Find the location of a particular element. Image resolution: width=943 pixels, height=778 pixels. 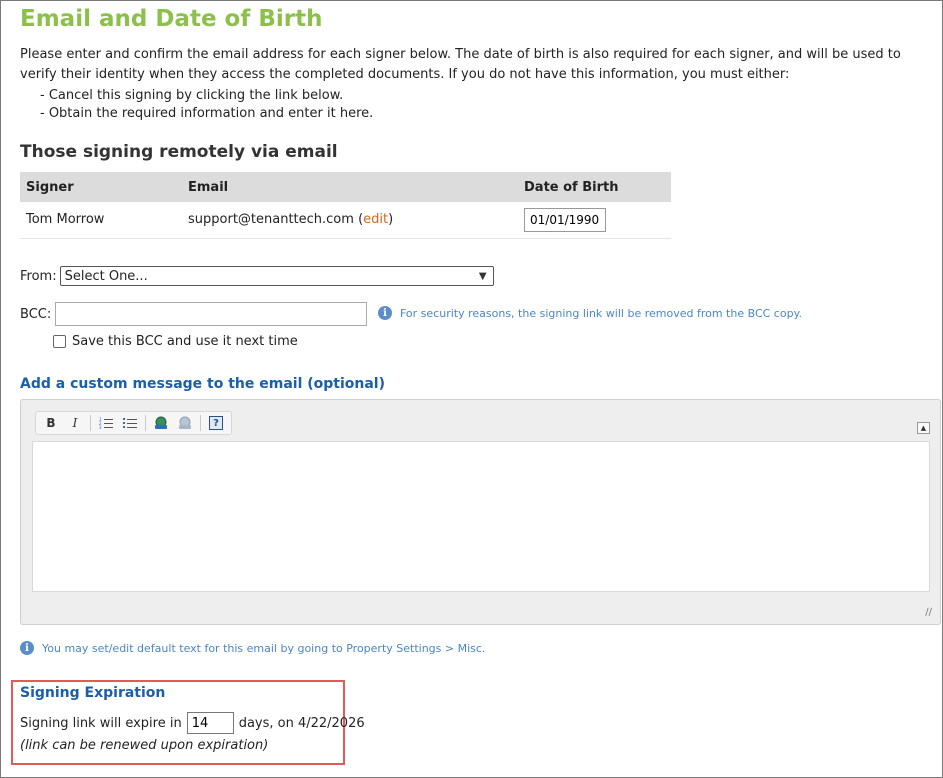

table-row: Tom Morrow support@tenanttech.com (edit) is located at coordinates (345, 220).